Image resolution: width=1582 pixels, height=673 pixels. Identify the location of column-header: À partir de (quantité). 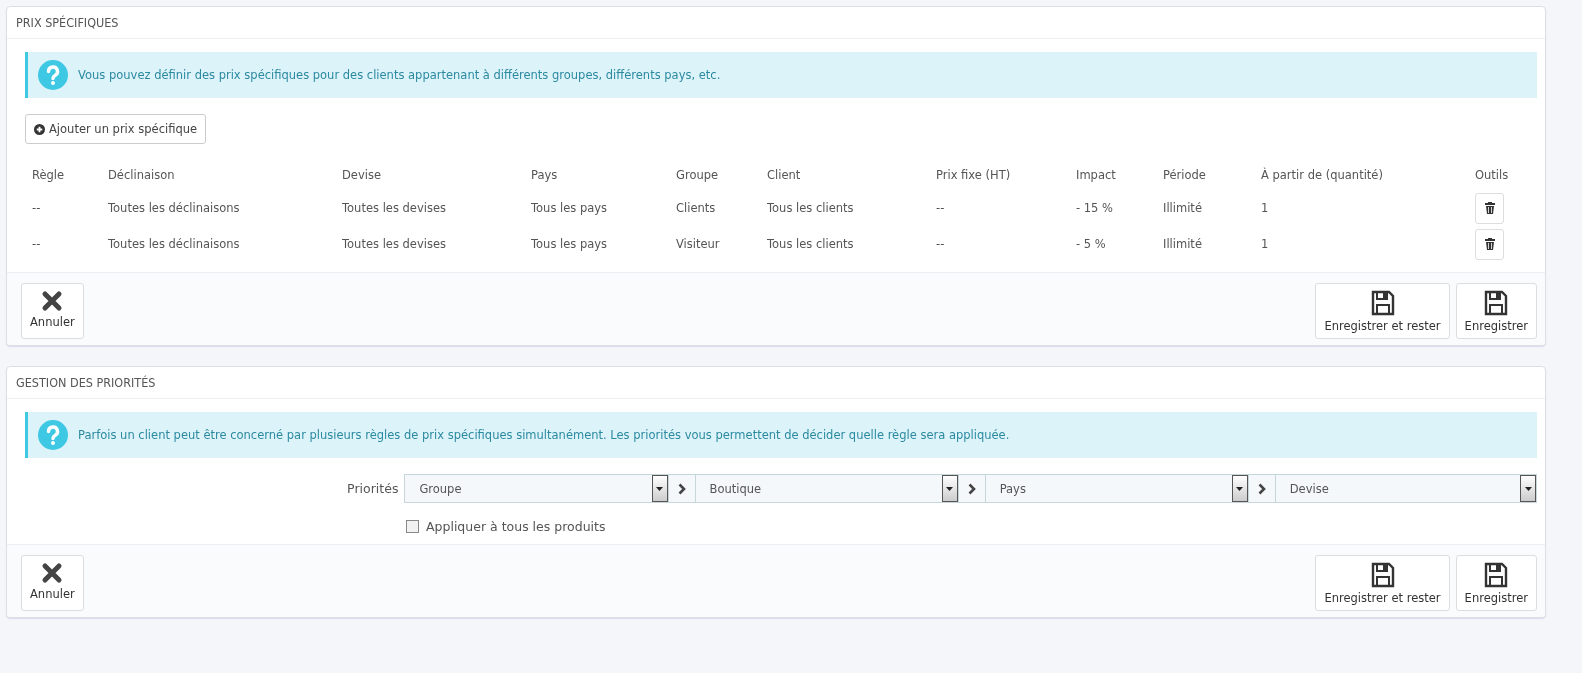
(1322, 175).